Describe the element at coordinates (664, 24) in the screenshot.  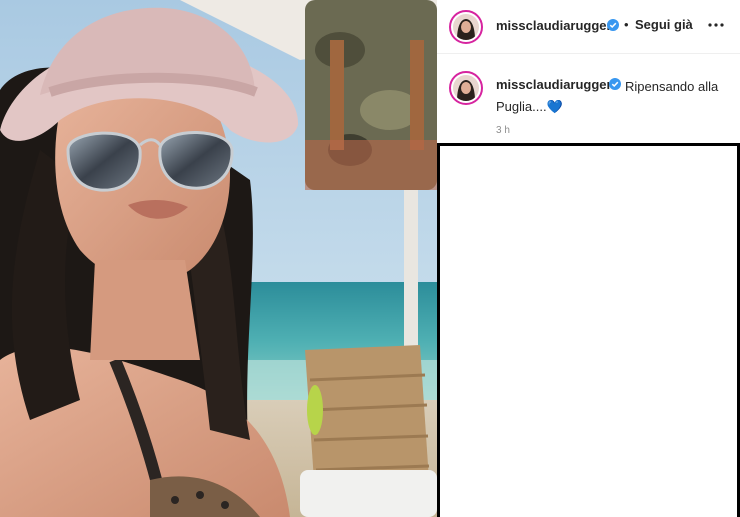
I see `follow-button: Segui già` at that location.